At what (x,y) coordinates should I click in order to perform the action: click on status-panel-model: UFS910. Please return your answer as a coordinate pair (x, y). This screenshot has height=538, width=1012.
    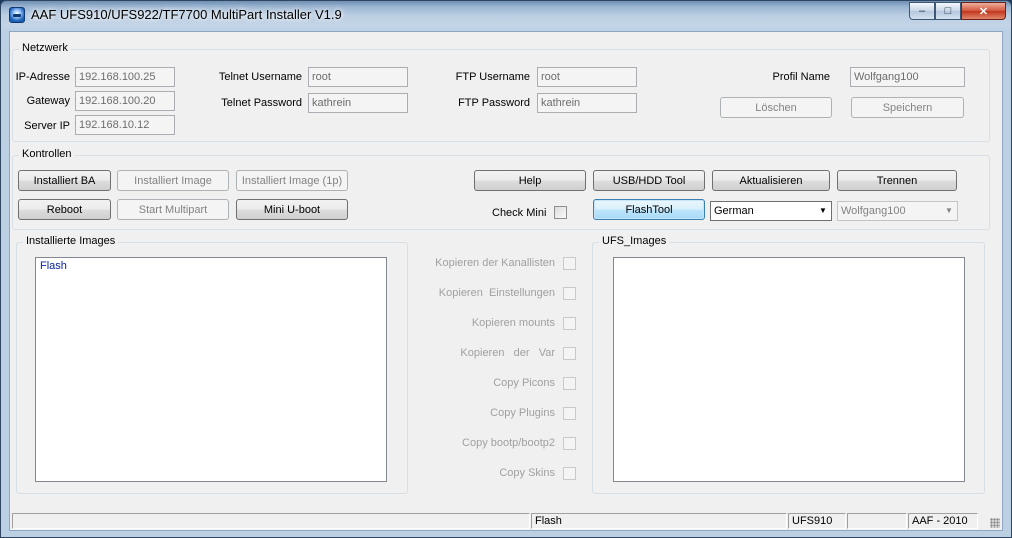
    Looking at the image, I should click on (817, 521).